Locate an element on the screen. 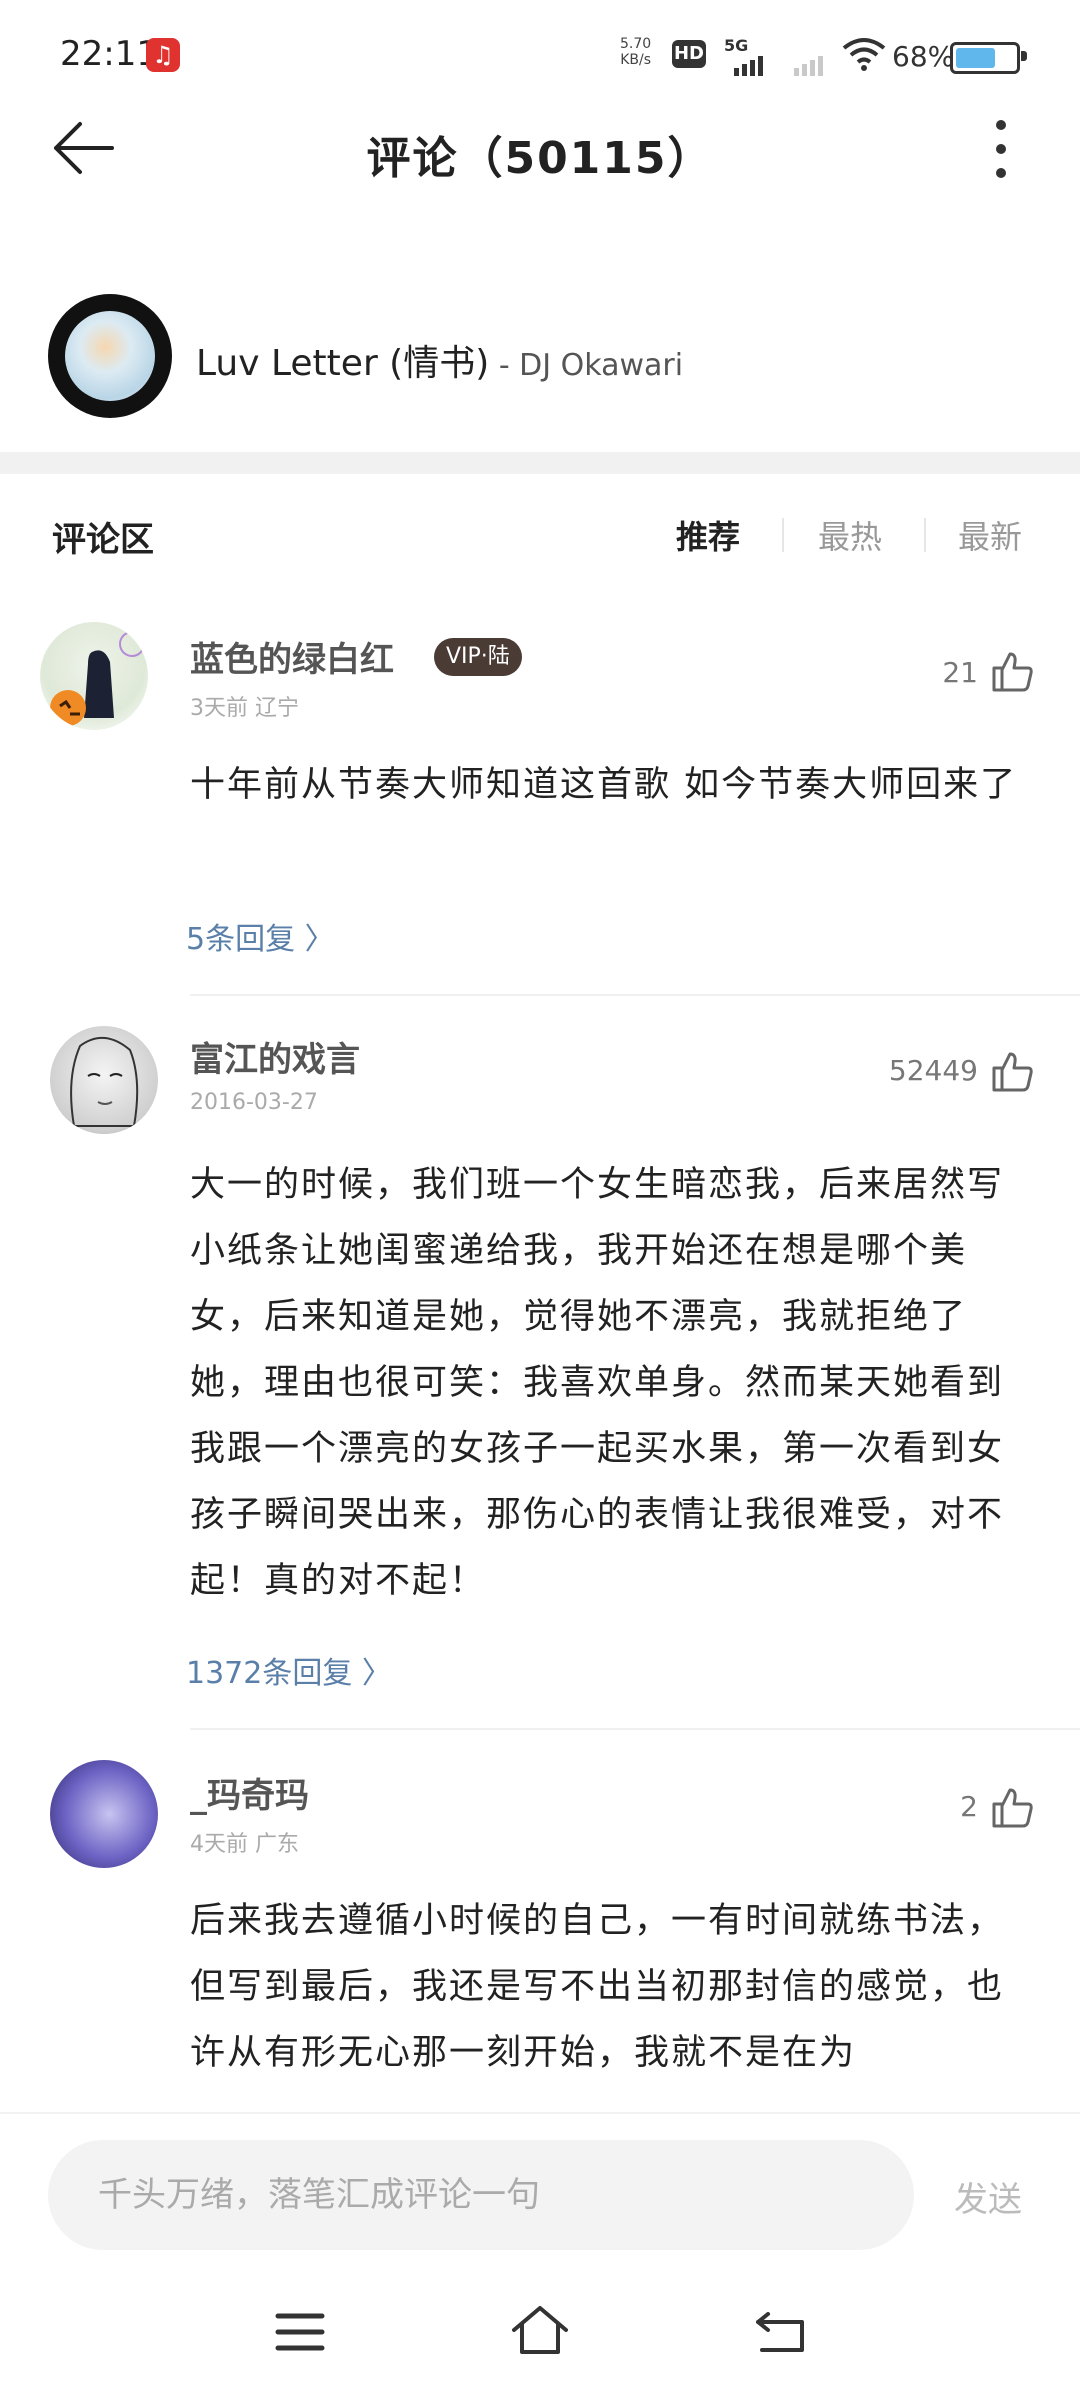  tab-recommended: 推荐 is located at coordinates (708, 535).